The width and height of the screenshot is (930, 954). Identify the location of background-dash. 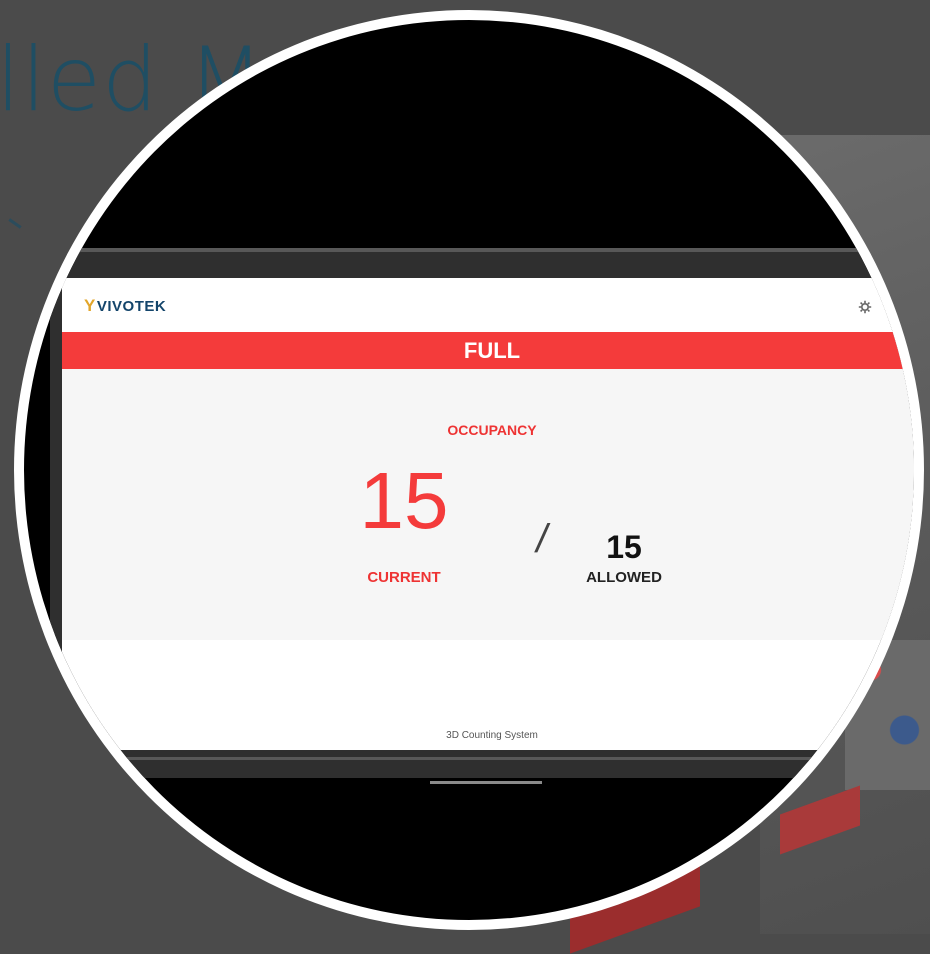
(15, 223).